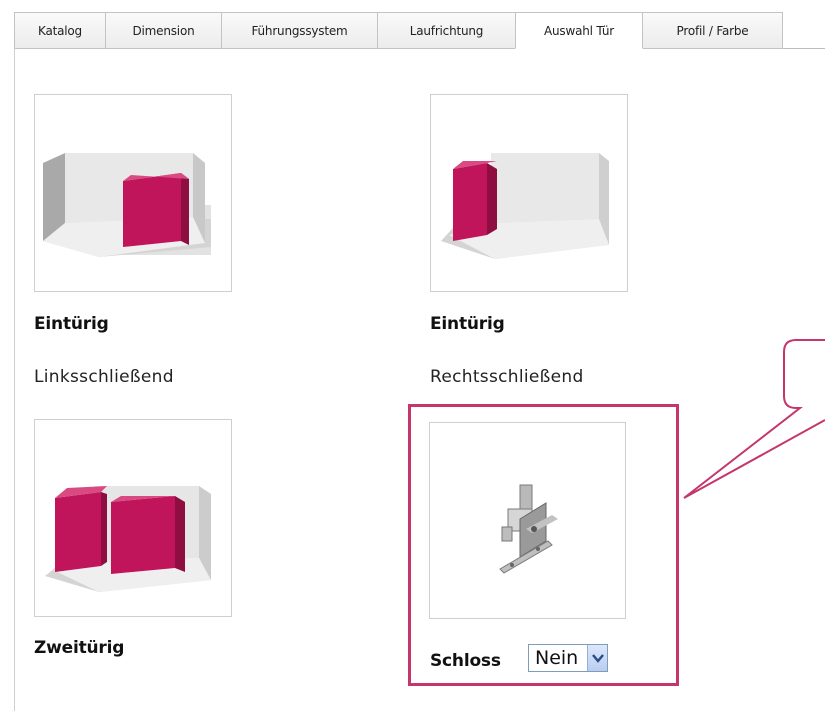  What do you see at coordinates (507, 377) in the screenshot?
I see `option-right-subtitle: Rechtsschließend` at bounding box center [507, 377].